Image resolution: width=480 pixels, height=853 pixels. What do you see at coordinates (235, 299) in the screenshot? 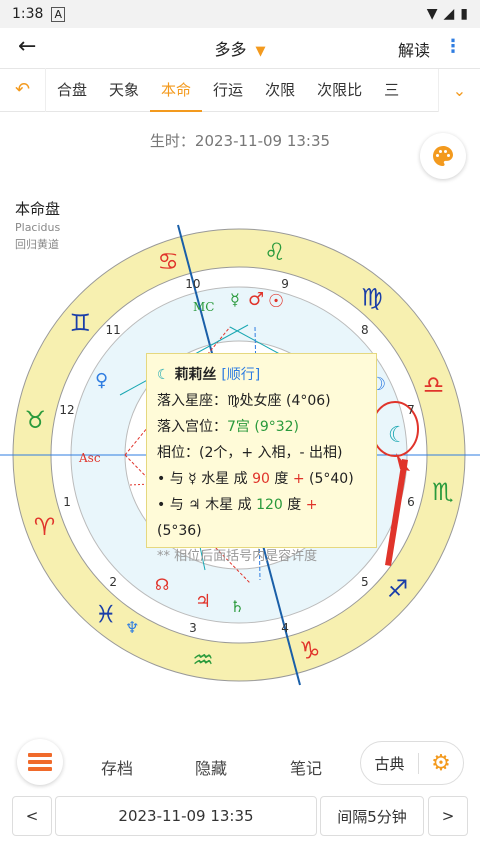
I see `mercury-icon: ☿` at bounding box center [235, 299].